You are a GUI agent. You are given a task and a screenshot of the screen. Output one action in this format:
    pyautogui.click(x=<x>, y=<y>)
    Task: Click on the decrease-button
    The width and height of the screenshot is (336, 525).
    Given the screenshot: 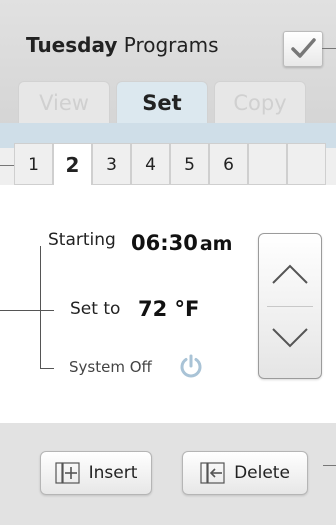 What is the action you would take?
    pyautogui.click(x=290, y=343)
    